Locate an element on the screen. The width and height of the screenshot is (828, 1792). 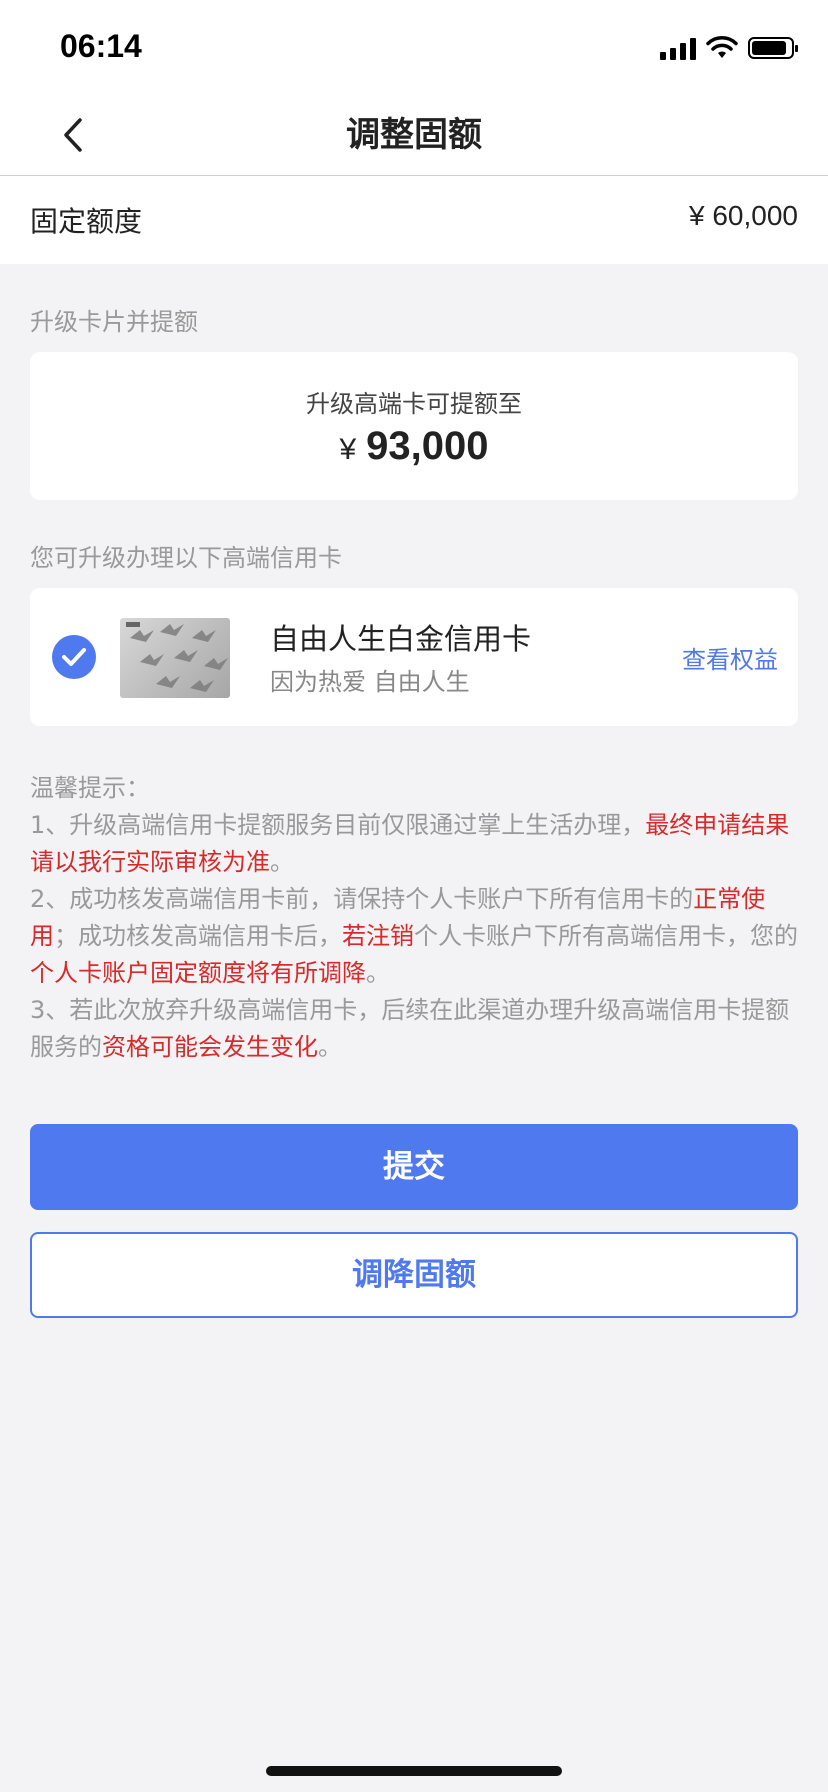
tip-highlight: 若注销 is located at coordinates (378, 936).